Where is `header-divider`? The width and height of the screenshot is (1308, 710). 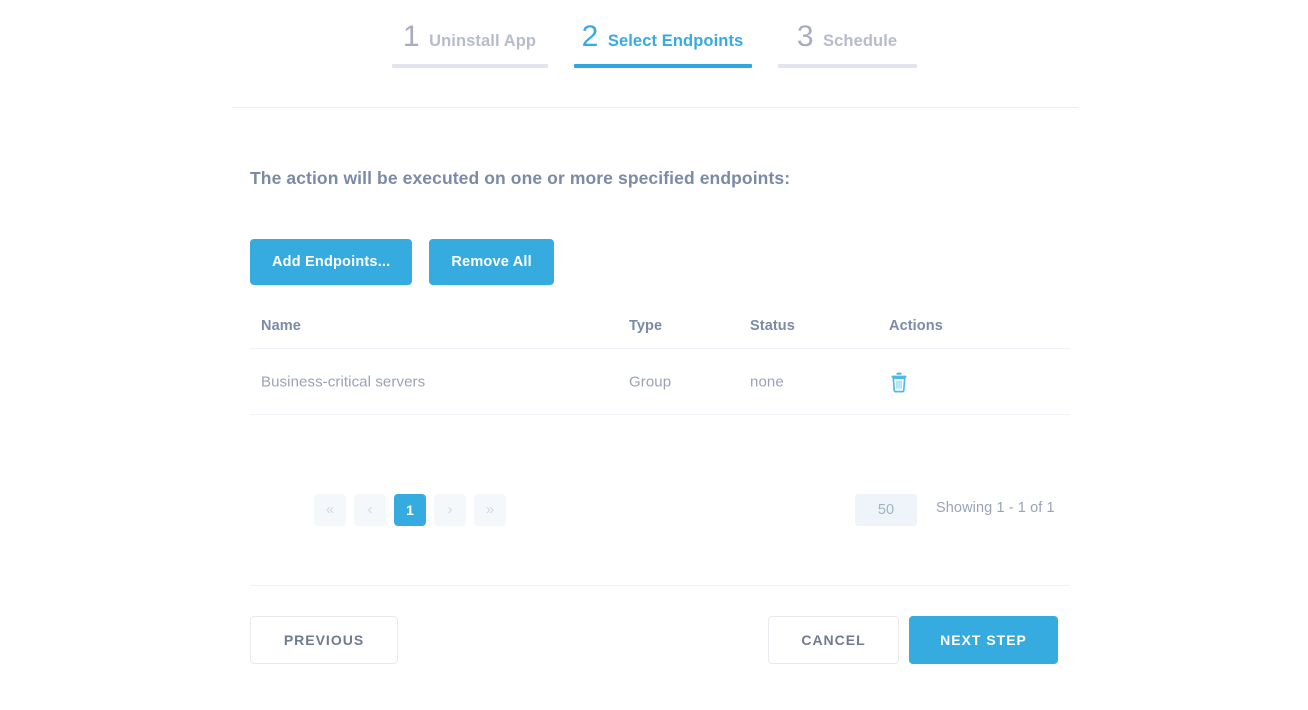
header-divider is located at coordinates (655, 107).